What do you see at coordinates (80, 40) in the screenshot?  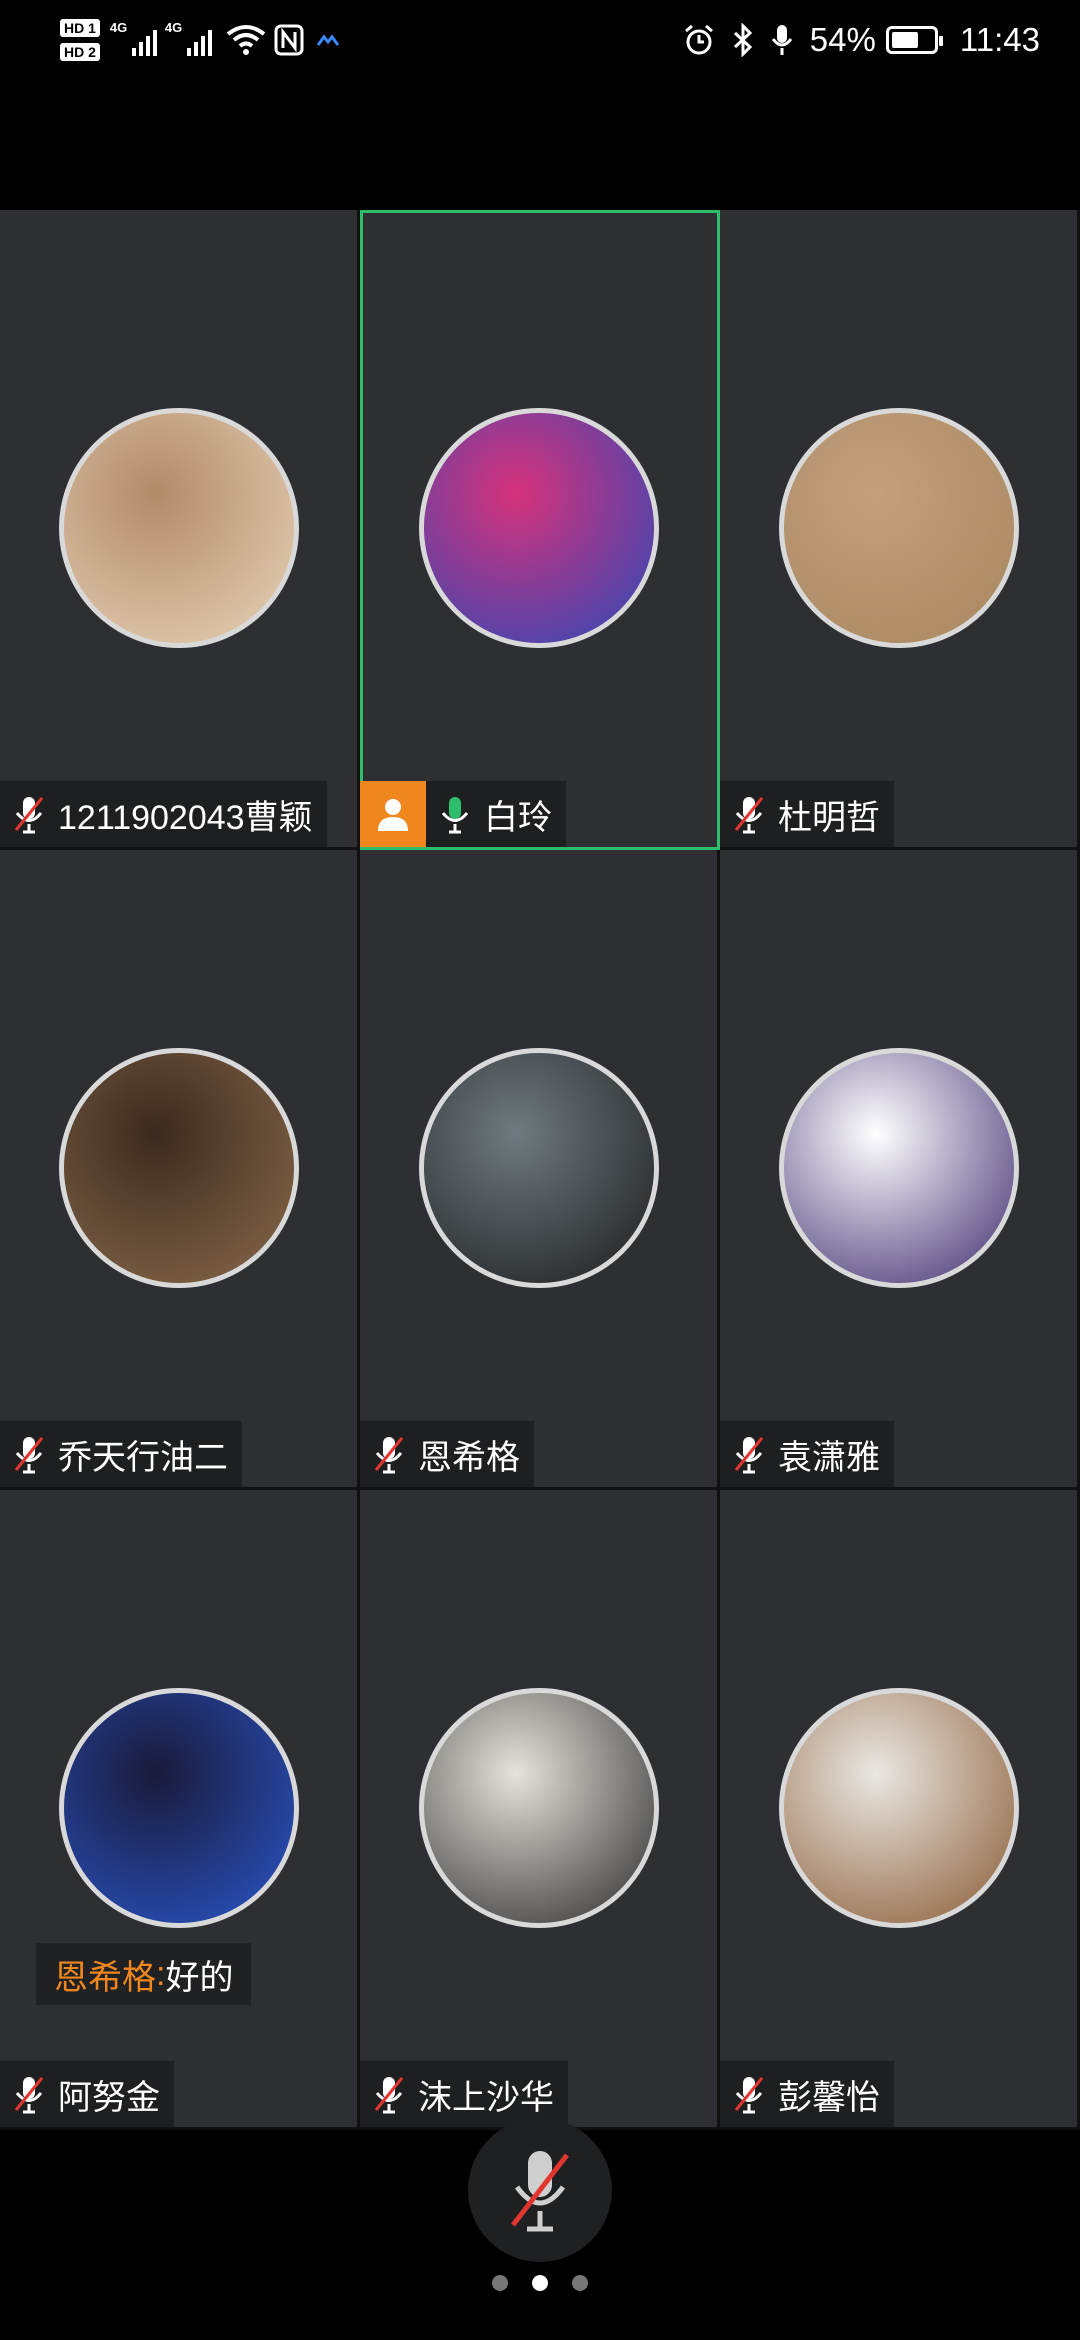 I see `hd-indicators: HD 1 HD 2` at bounding box center [80, 40].